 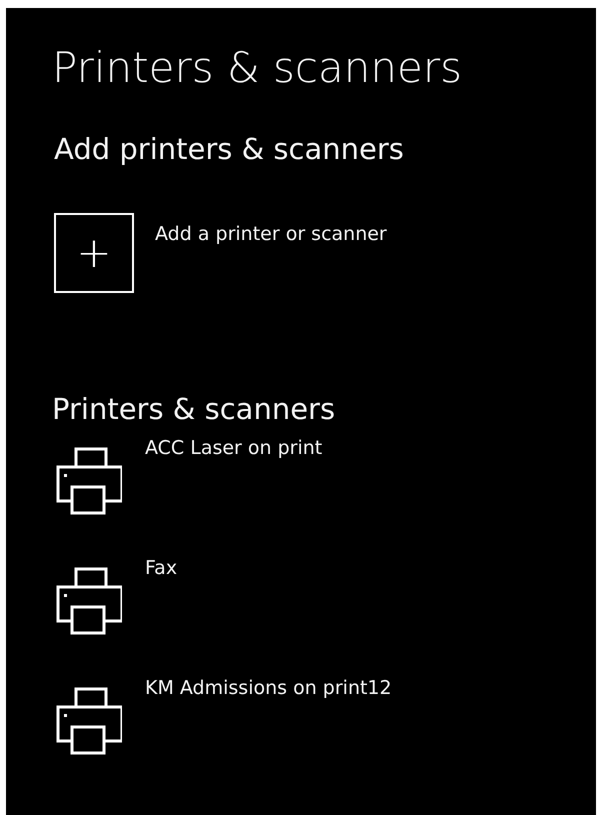 I want to click on printer-name: ACC Laser on print, so click(x=233, y=448).